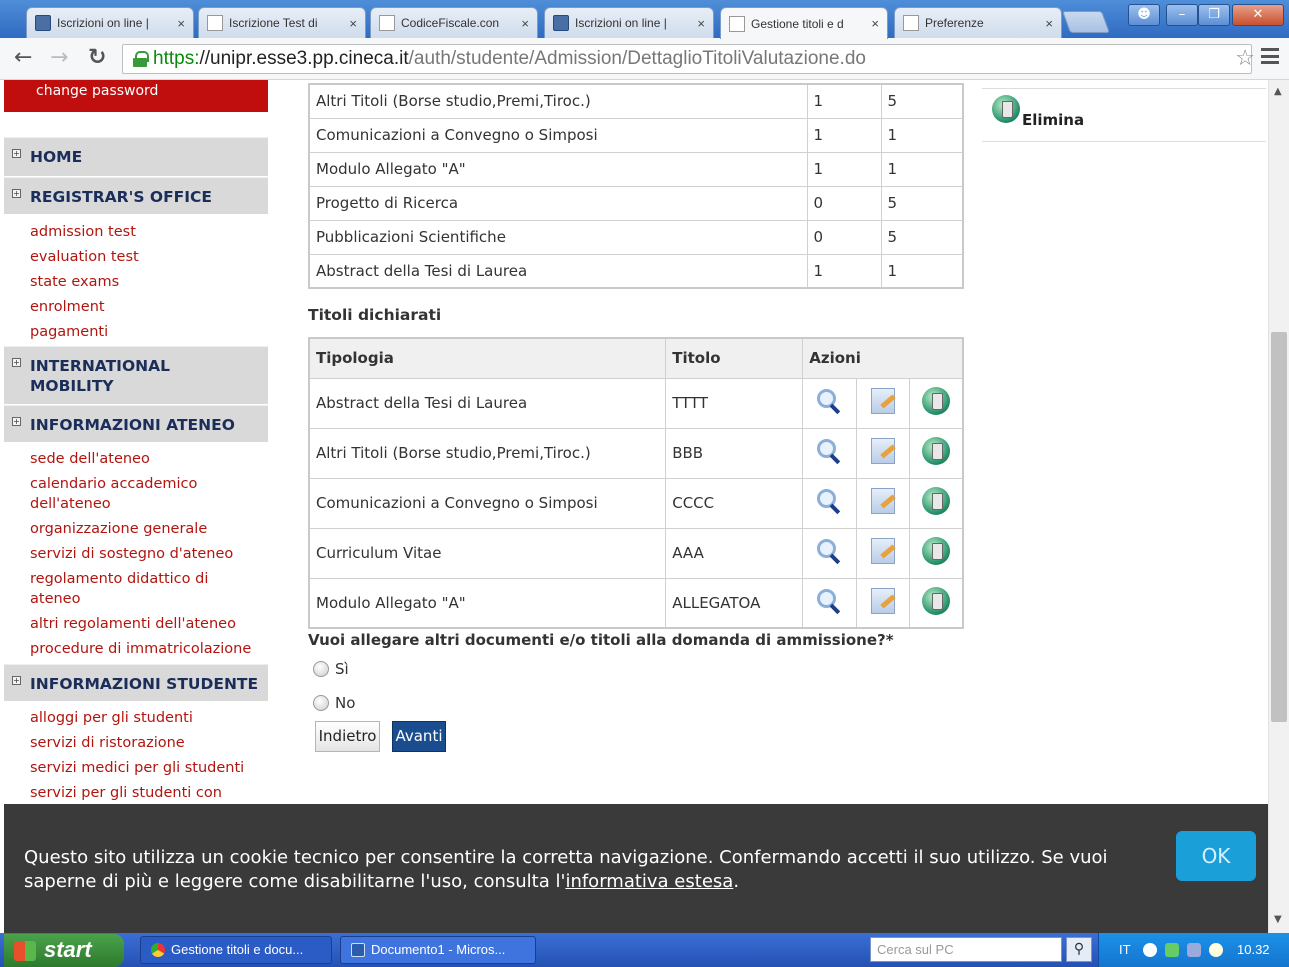  I want to click on browser-tab-6: Preferenze ×, so click(978, 22).